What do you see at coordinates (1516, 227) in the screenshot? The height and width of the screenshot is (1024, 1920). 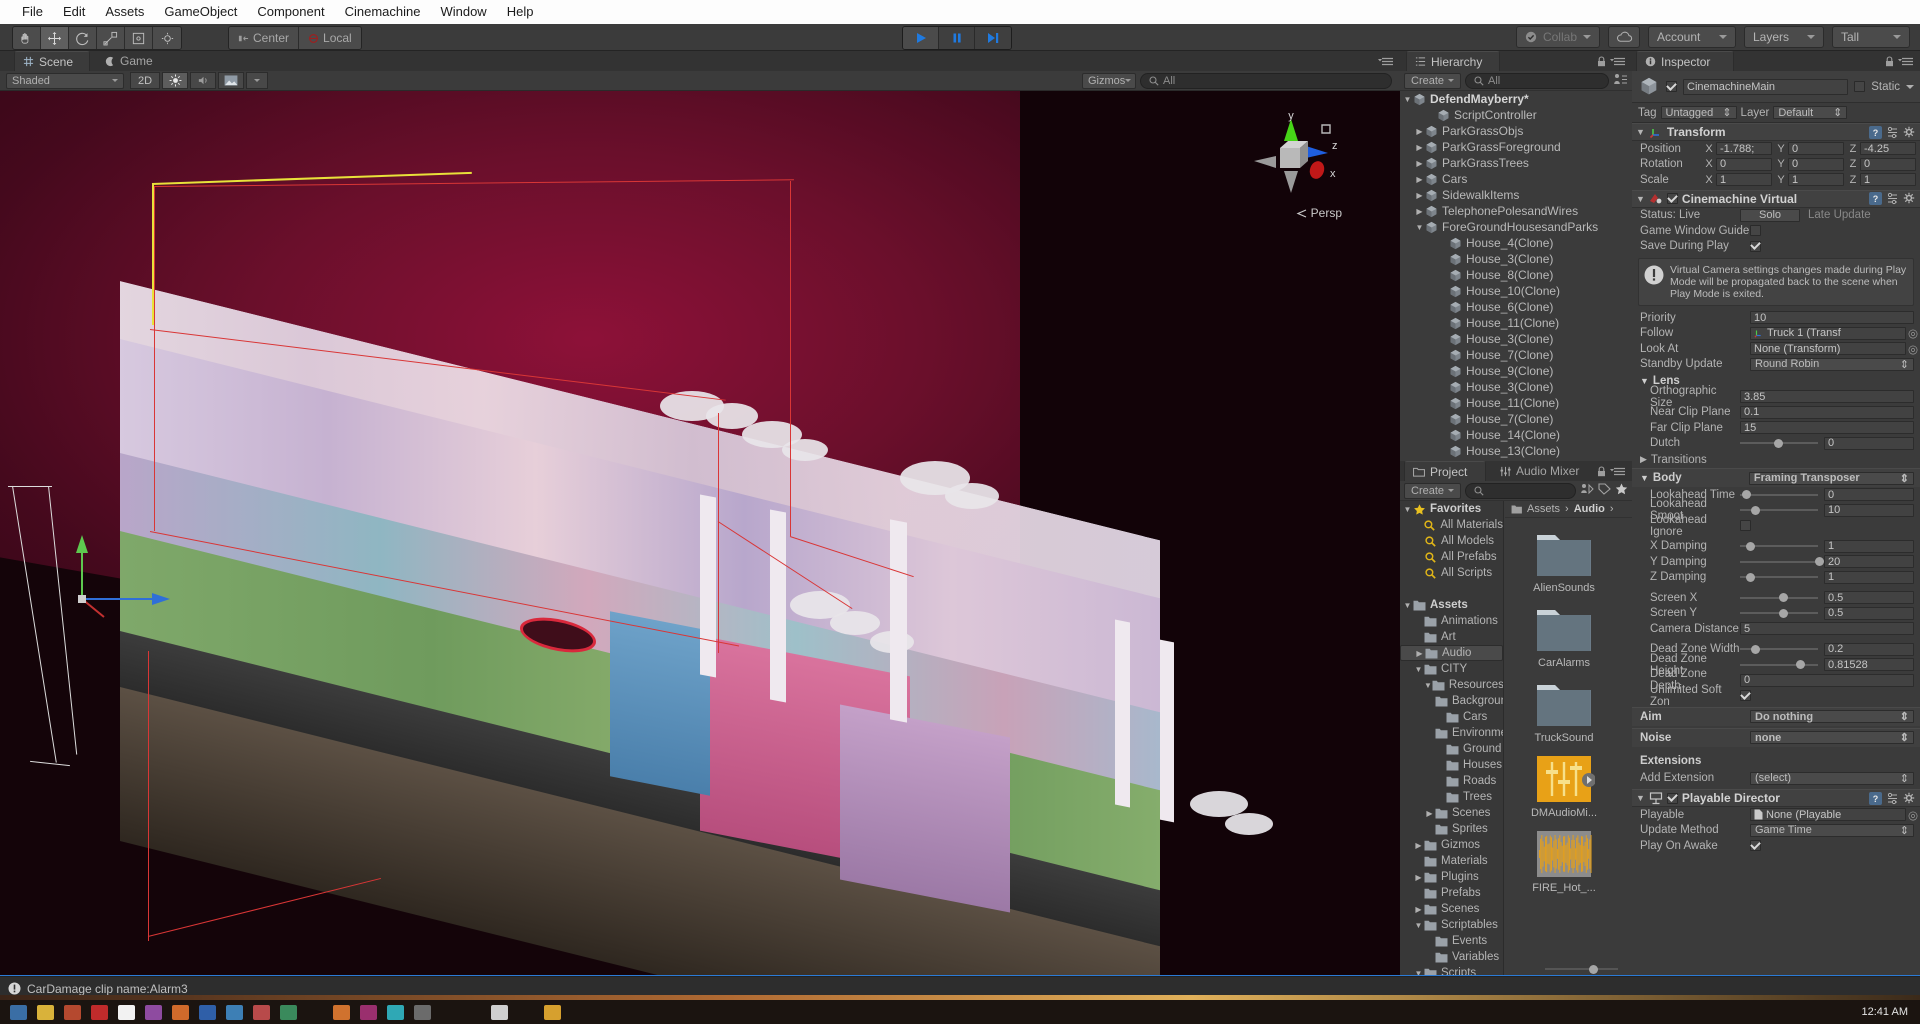 I see `hierarchy-item: ▼ ForeGroundHousesandParks` at bounding box center [1516, 227].